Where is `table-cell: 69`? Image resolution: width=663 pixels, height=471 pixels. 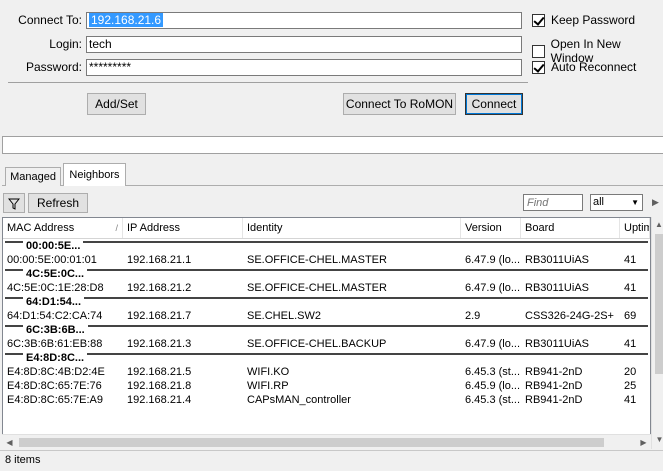 table-cell: 69 is located at coordinates (630, 316).